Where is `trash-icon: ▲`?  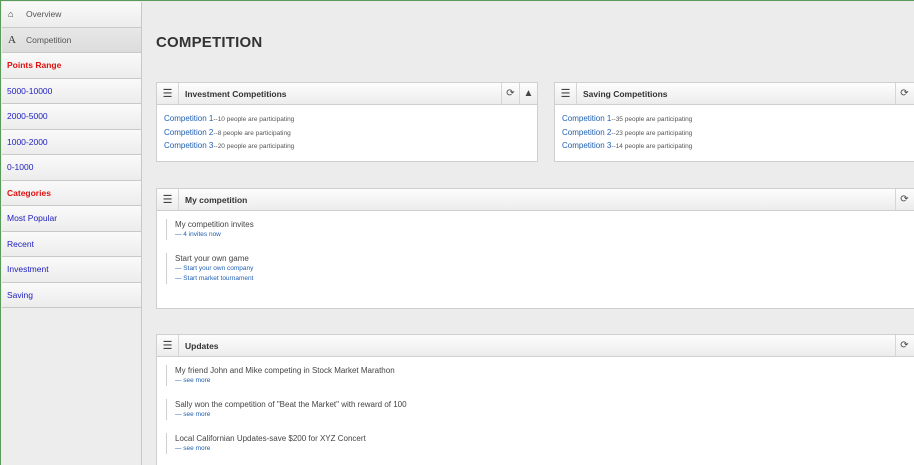
trash-icon: ▲ is located at coordinates (528, 93).